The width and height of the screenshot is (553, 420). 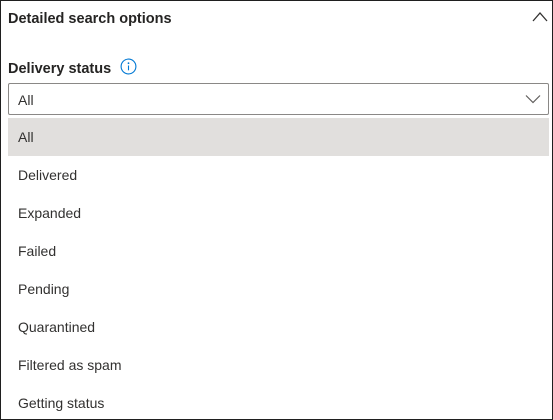 What do you see at coordinates (276, 20) in the screenshot?
I see `panel-header: Detailed search options` at bounding box center [276, 20].